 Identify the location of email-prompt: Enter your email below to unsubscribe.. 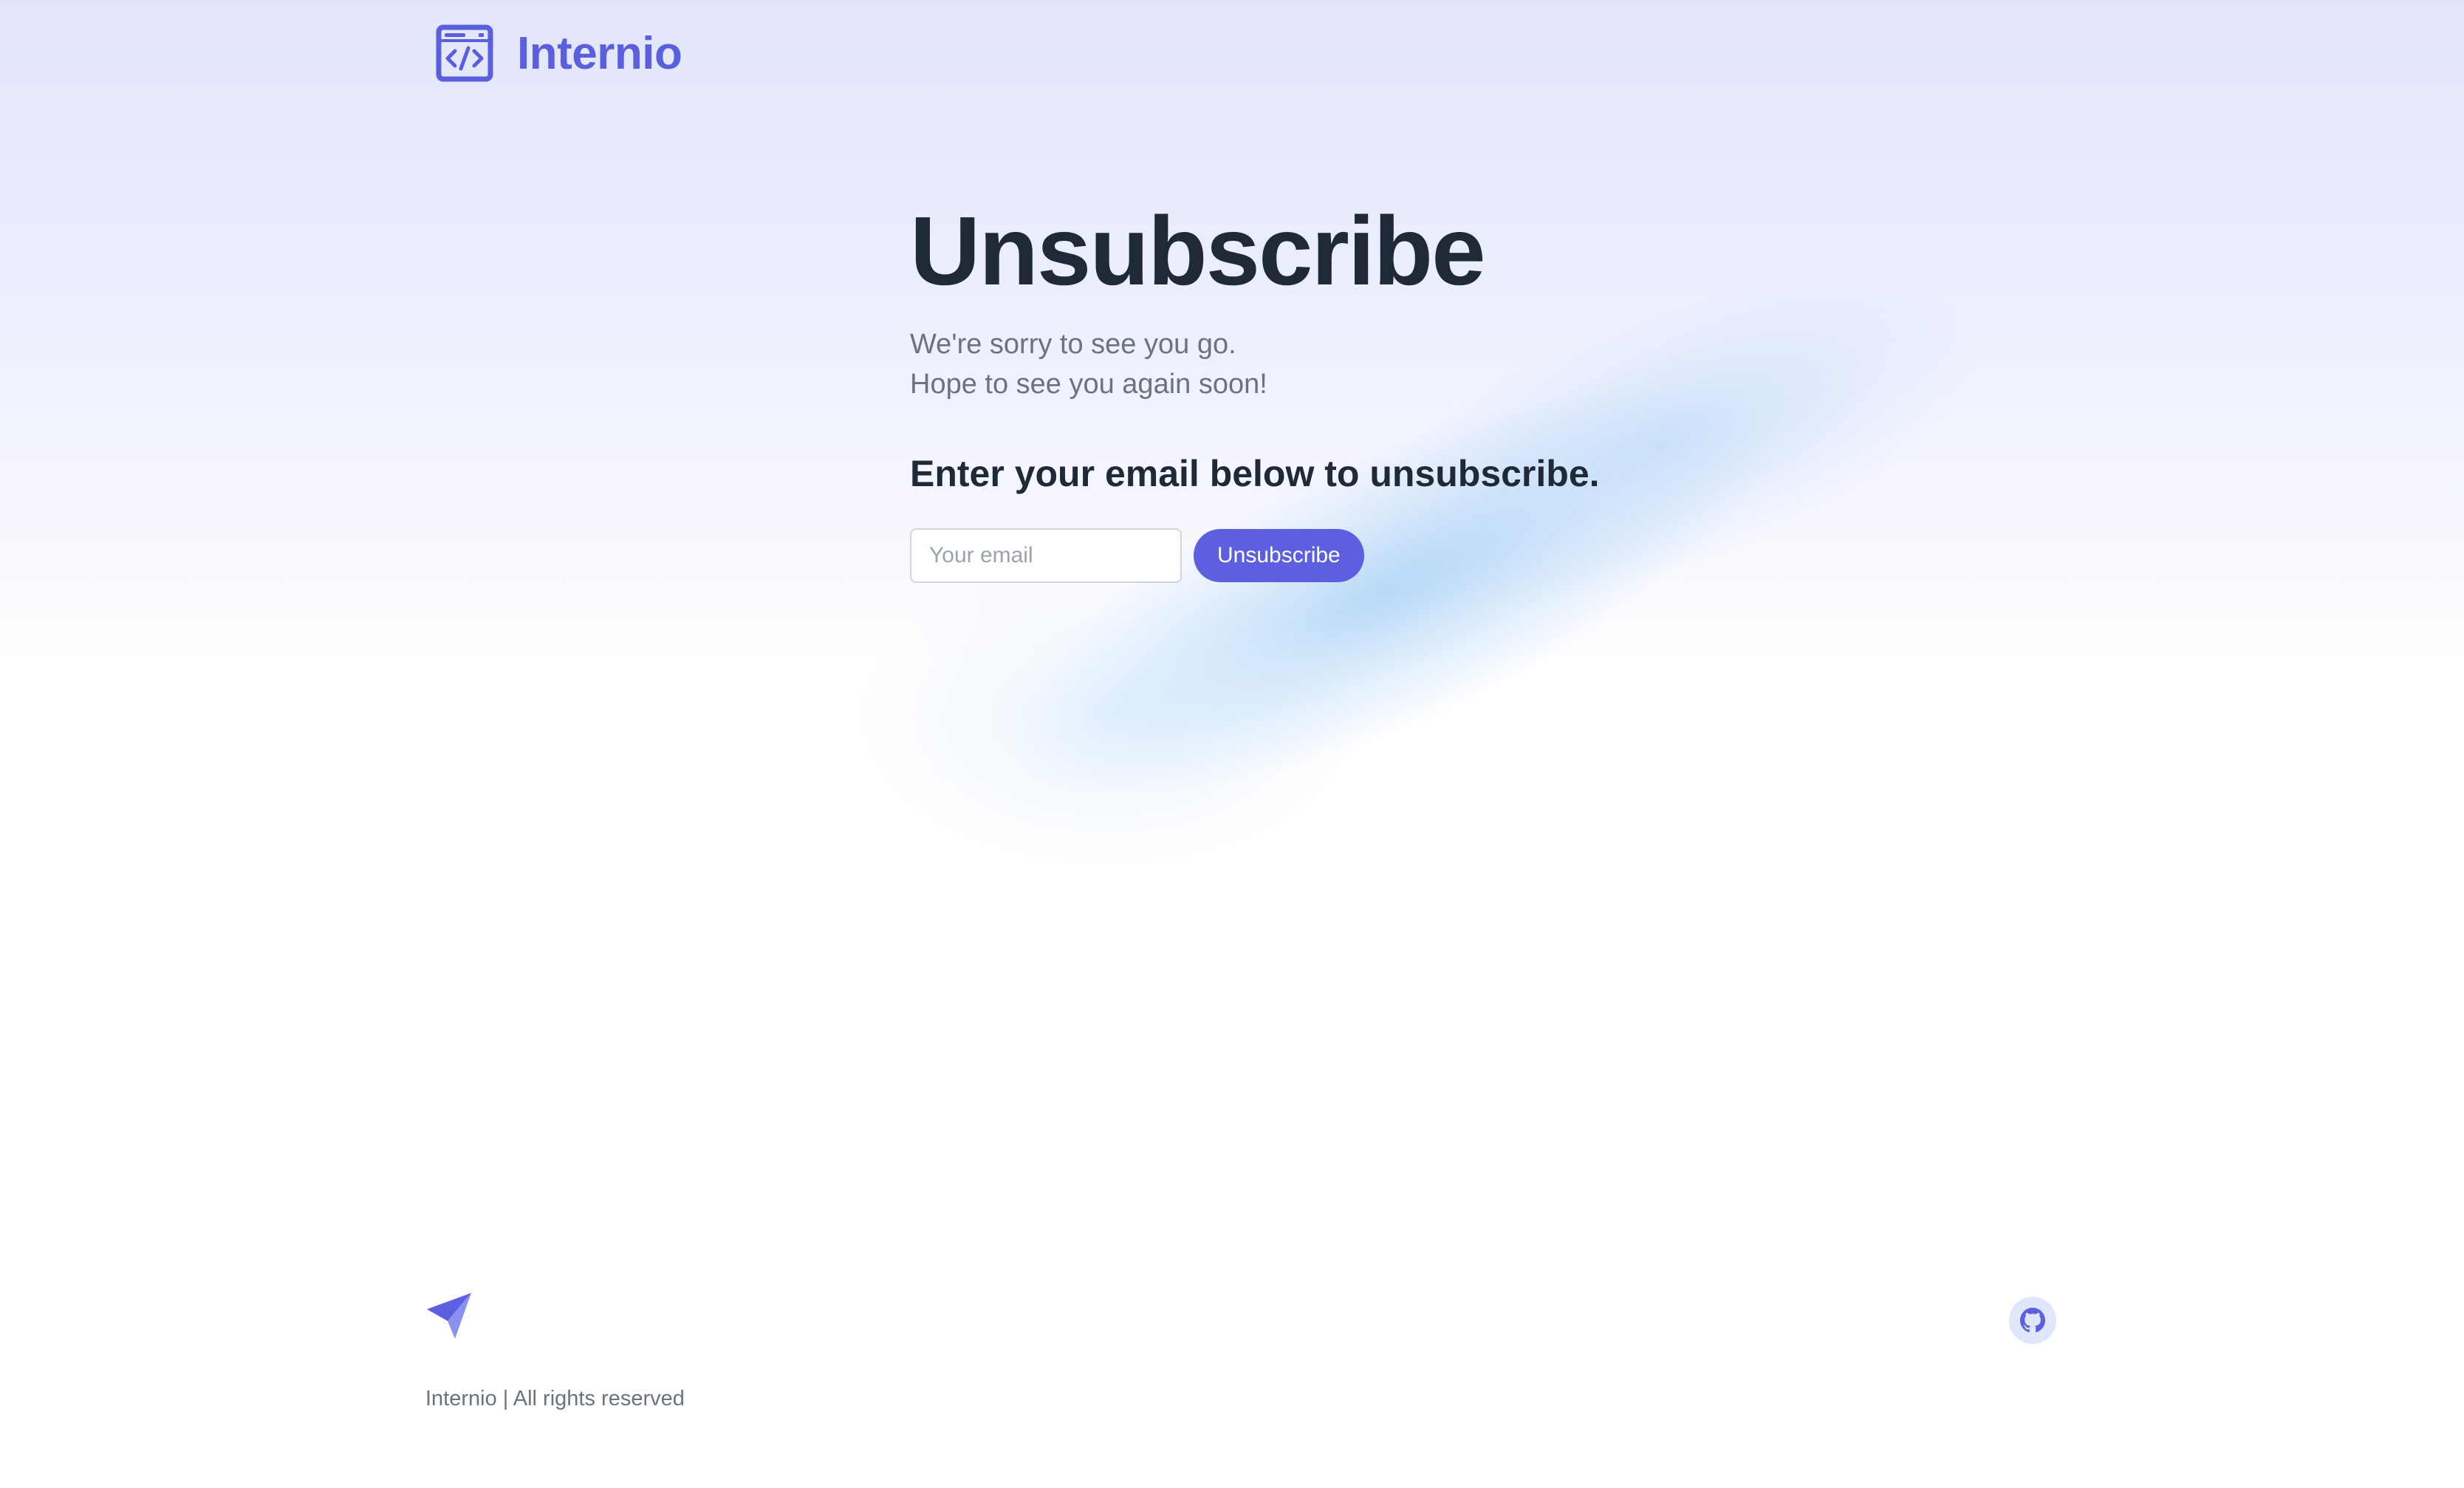
(1255, 473).